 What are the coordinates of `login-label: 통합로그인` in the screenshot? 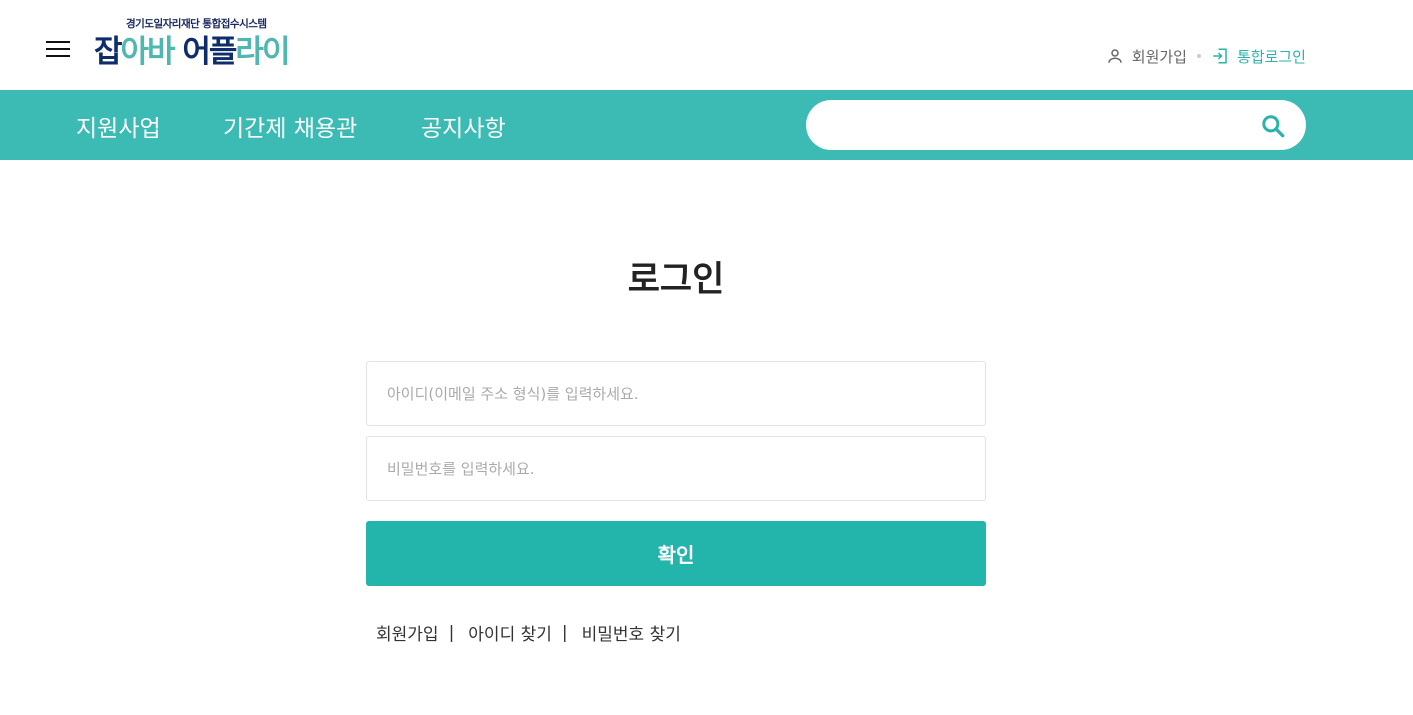 It's located at (1271, 56).